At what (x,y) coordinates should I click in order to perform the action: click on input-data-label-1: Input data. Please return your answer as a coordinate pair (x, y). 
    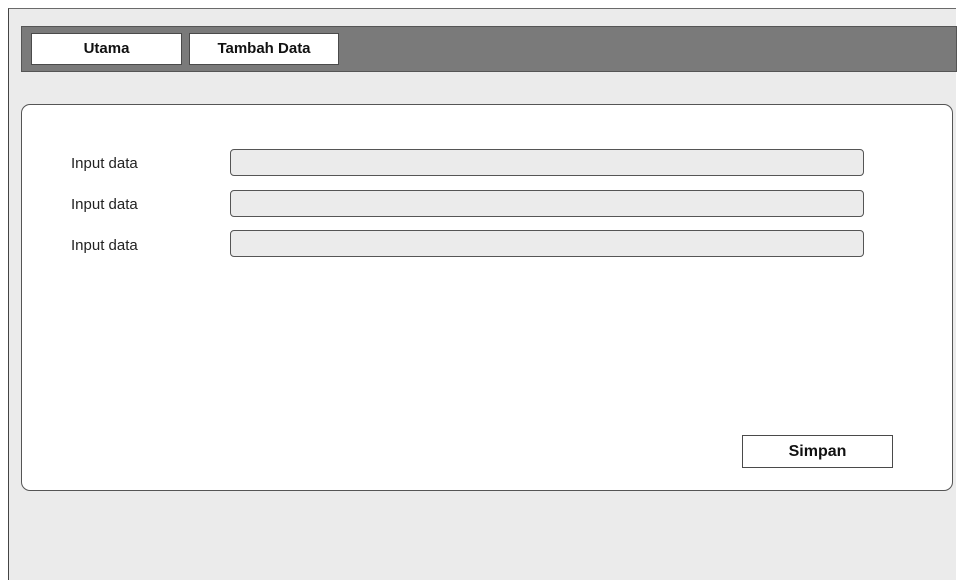
    Looking at the image, I should click on (104, 163).